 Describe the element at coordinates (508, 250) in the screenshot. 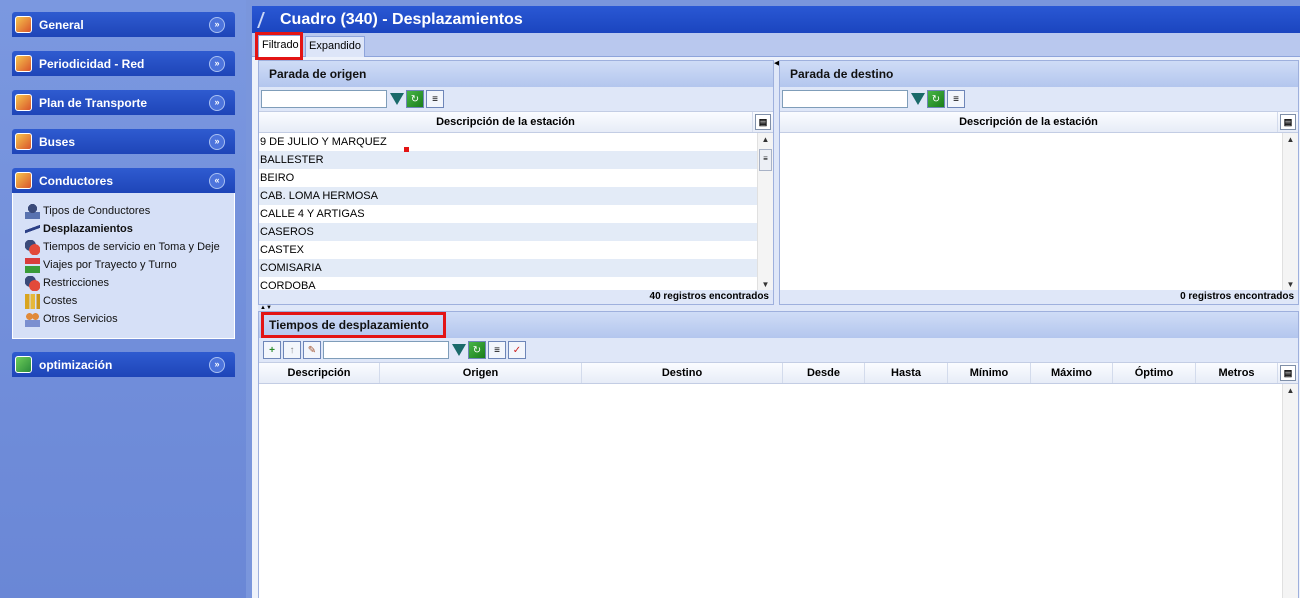

I see `table-row: CASTEX` at that location.